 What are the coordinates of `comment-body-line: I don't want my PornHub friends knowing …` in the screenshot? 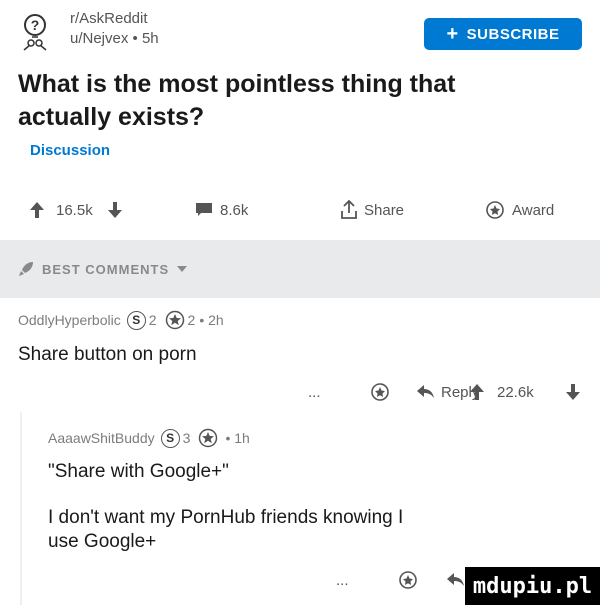 It's located at (226, 517).